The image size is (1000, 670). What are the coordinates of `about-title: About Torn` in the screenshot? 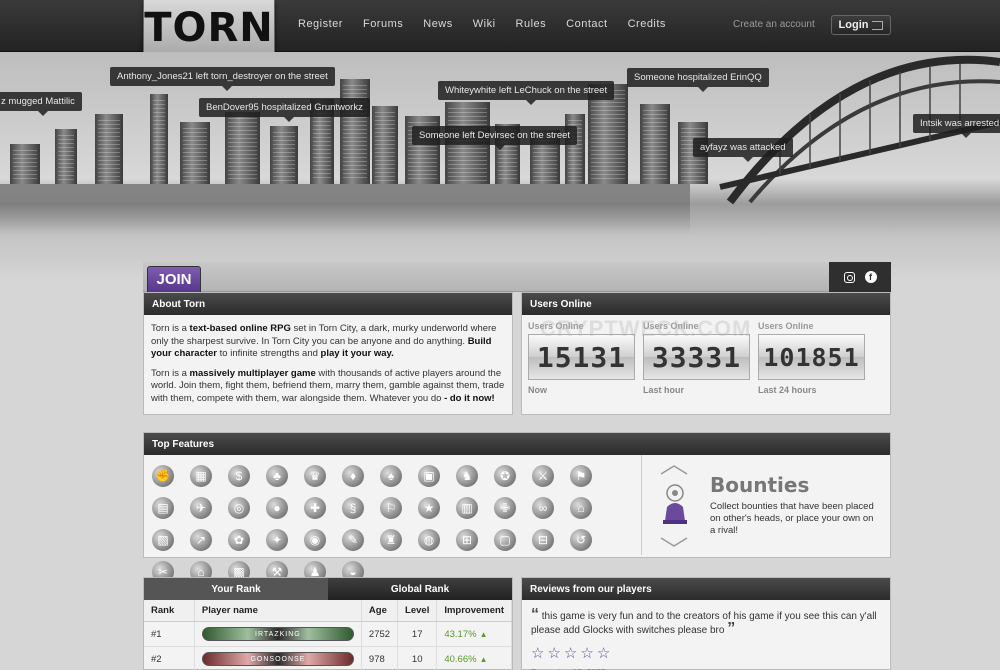 It's located at (328, 304).